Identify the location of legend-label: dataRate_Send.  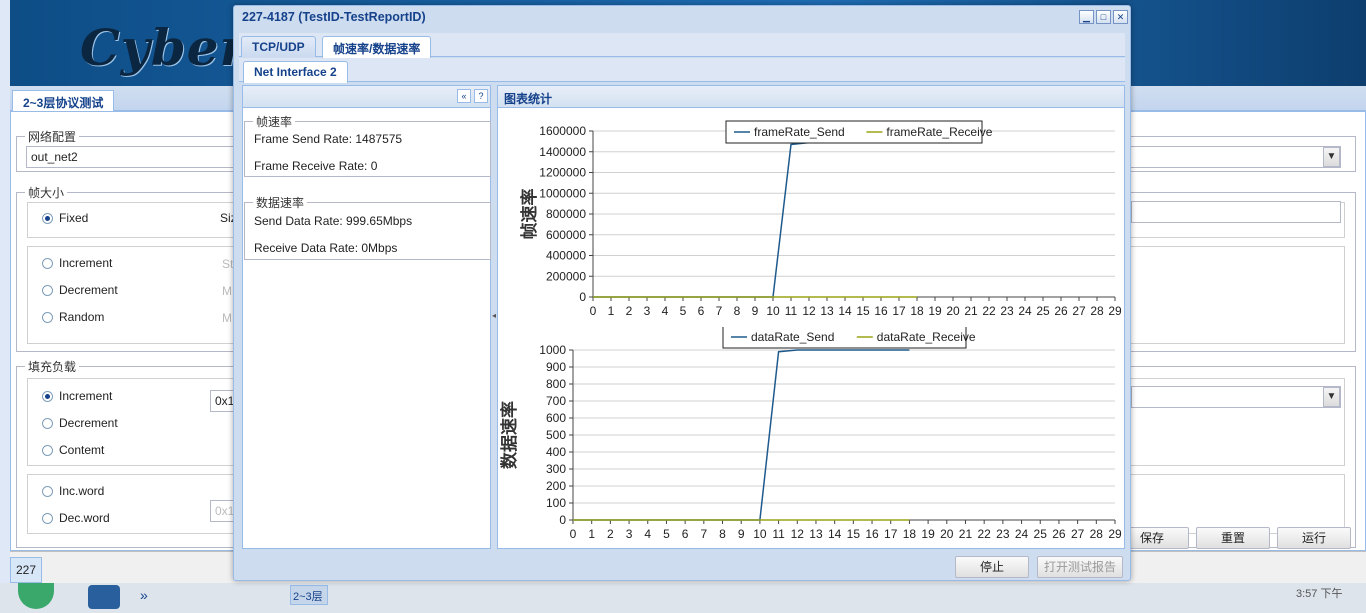
(792, 337).